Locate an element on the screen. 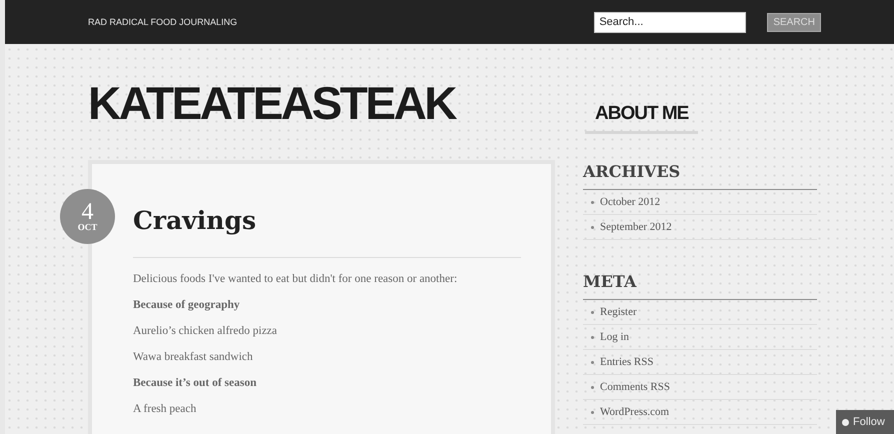 Image resolution: width=894 pixels, height=434 pixels. sidebar-link: September 2012 is located at coordinates (700, 227).